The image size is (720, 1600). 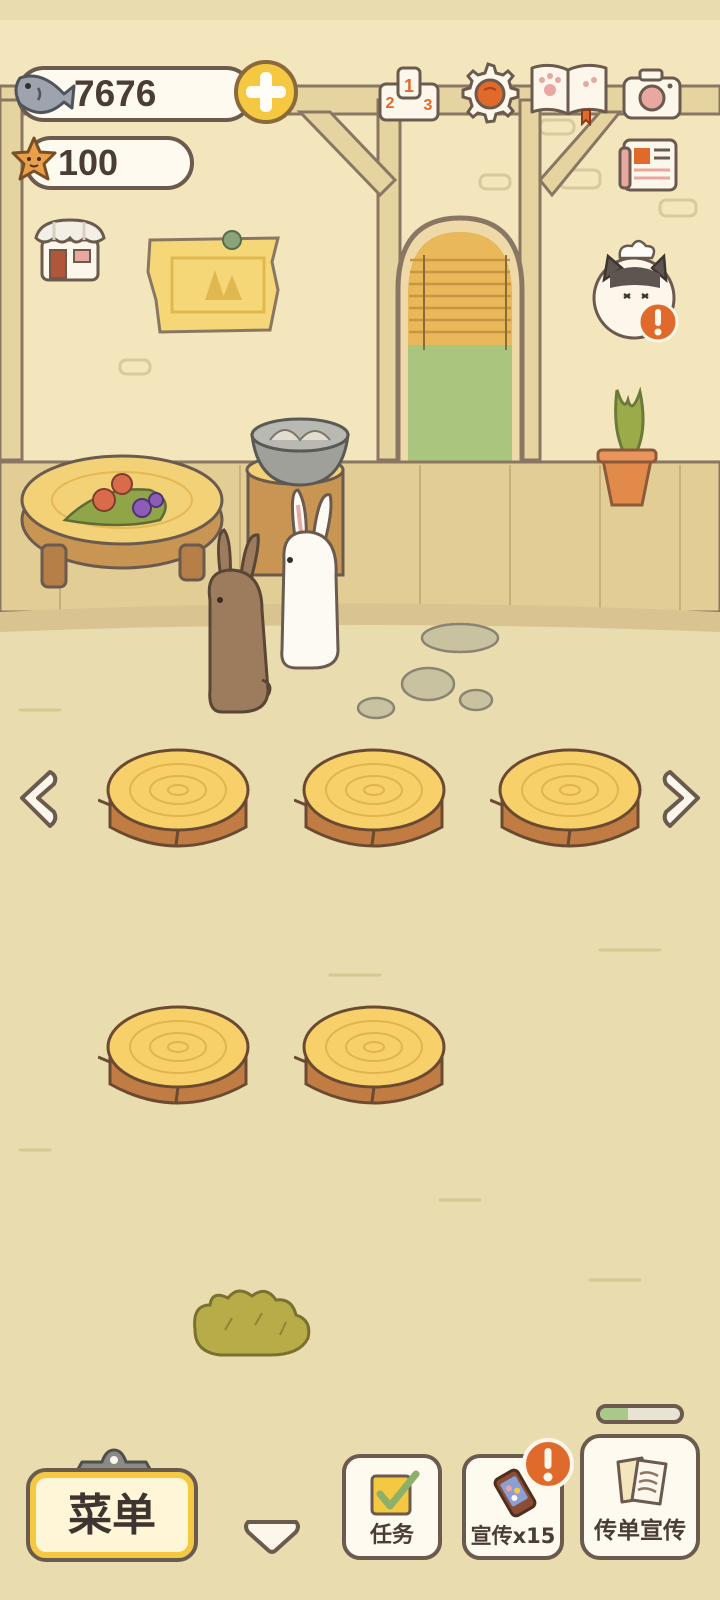 What do you see at coordinates (640, 1531) in the screenshot?
I see `flyer-promotion-button-label: 传单宣传` at bounding box center [640, 1531].